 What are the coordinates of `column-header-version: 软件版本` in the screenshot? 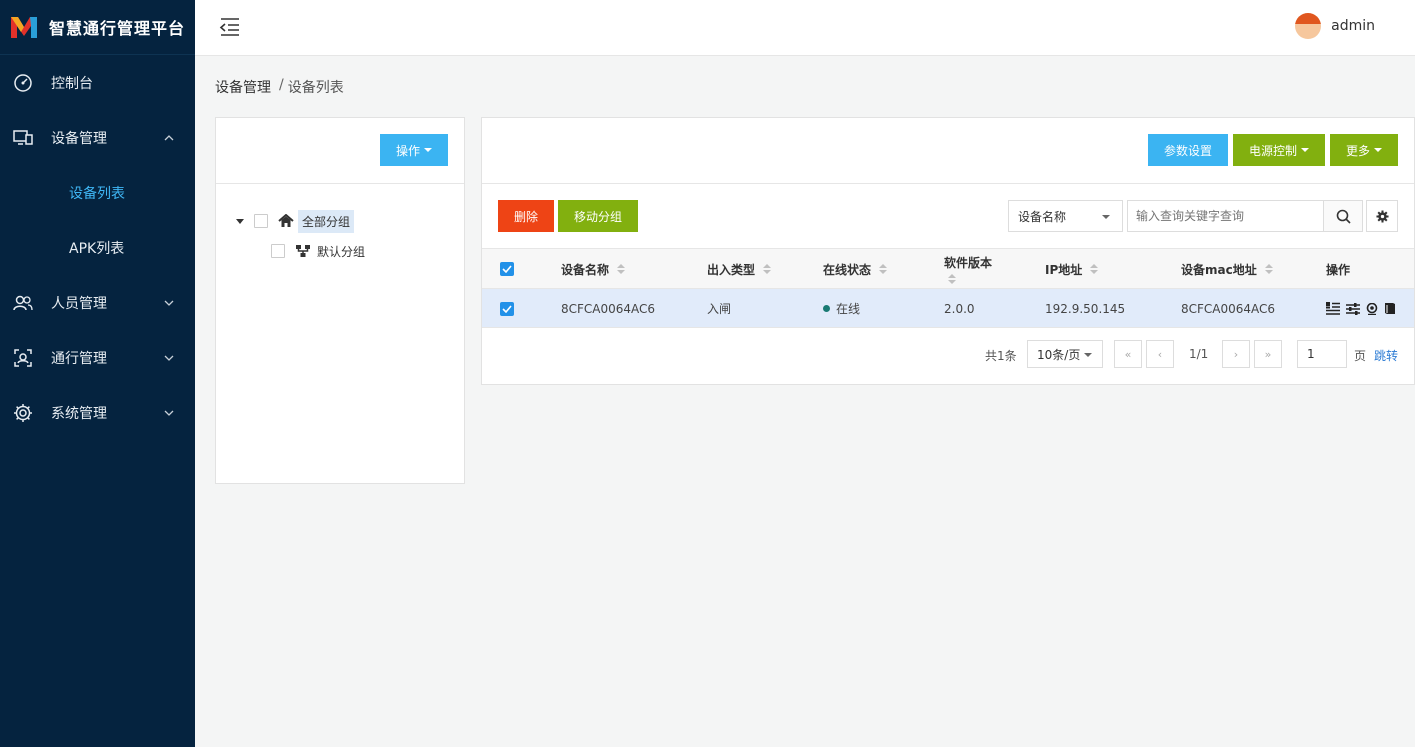 It's located at (968, 269).